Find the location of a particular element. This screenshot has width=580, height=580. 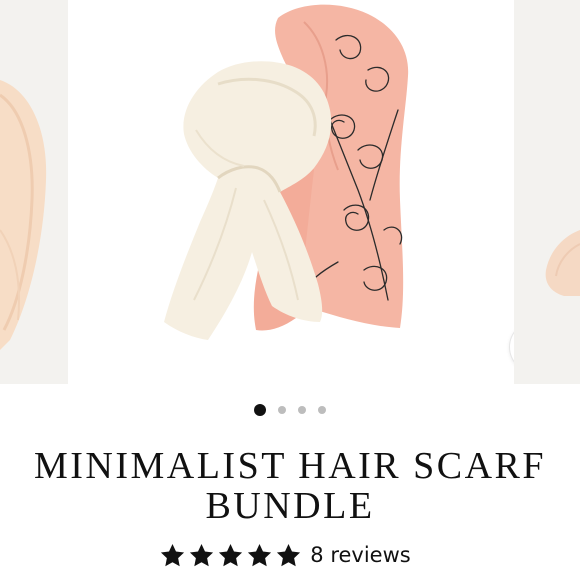

star-rating is located at coordinates (230, 555).